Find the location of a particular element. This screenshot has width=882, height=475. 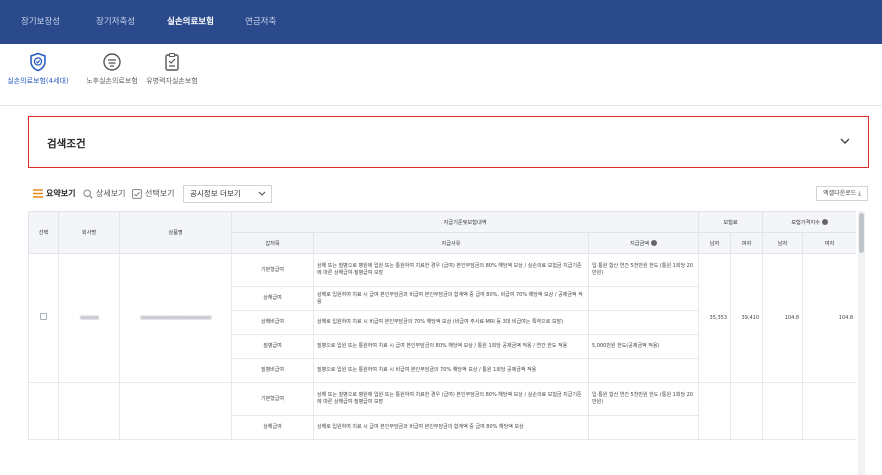

scrollbar-thumb is located at coordinates (861, 233).